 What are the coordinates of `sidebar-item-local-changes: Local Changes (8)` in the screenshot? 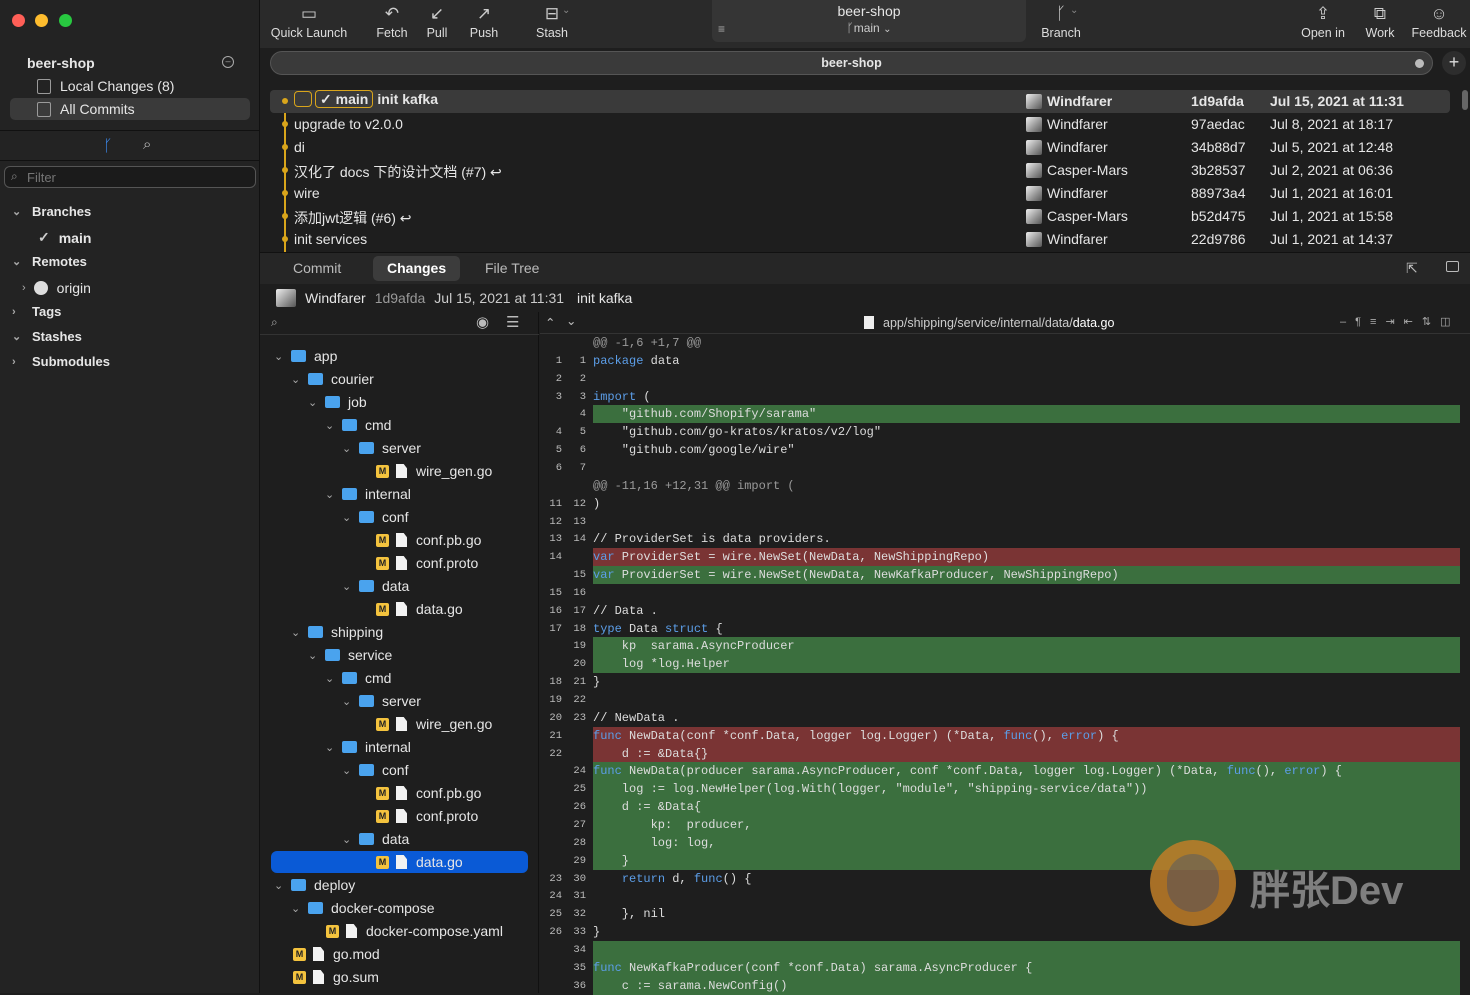 It's located at (130, 86).